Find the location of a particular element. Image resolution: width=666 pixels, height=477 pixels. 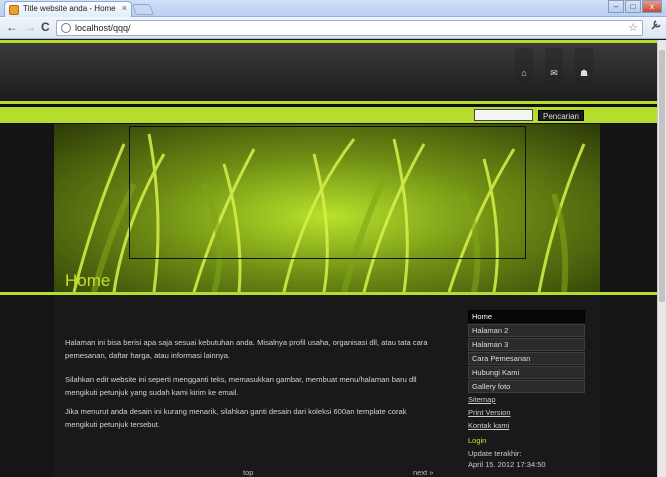

minimize-button: – is located at coordinates (616, 6).